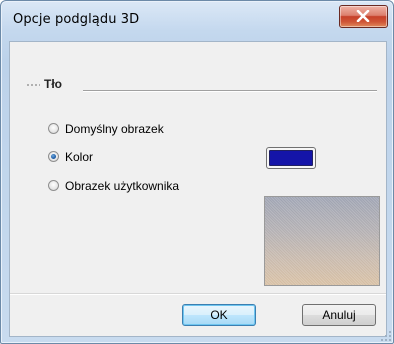 The image size is (394, 344). I want to click on close-icon, so click(363, 16).